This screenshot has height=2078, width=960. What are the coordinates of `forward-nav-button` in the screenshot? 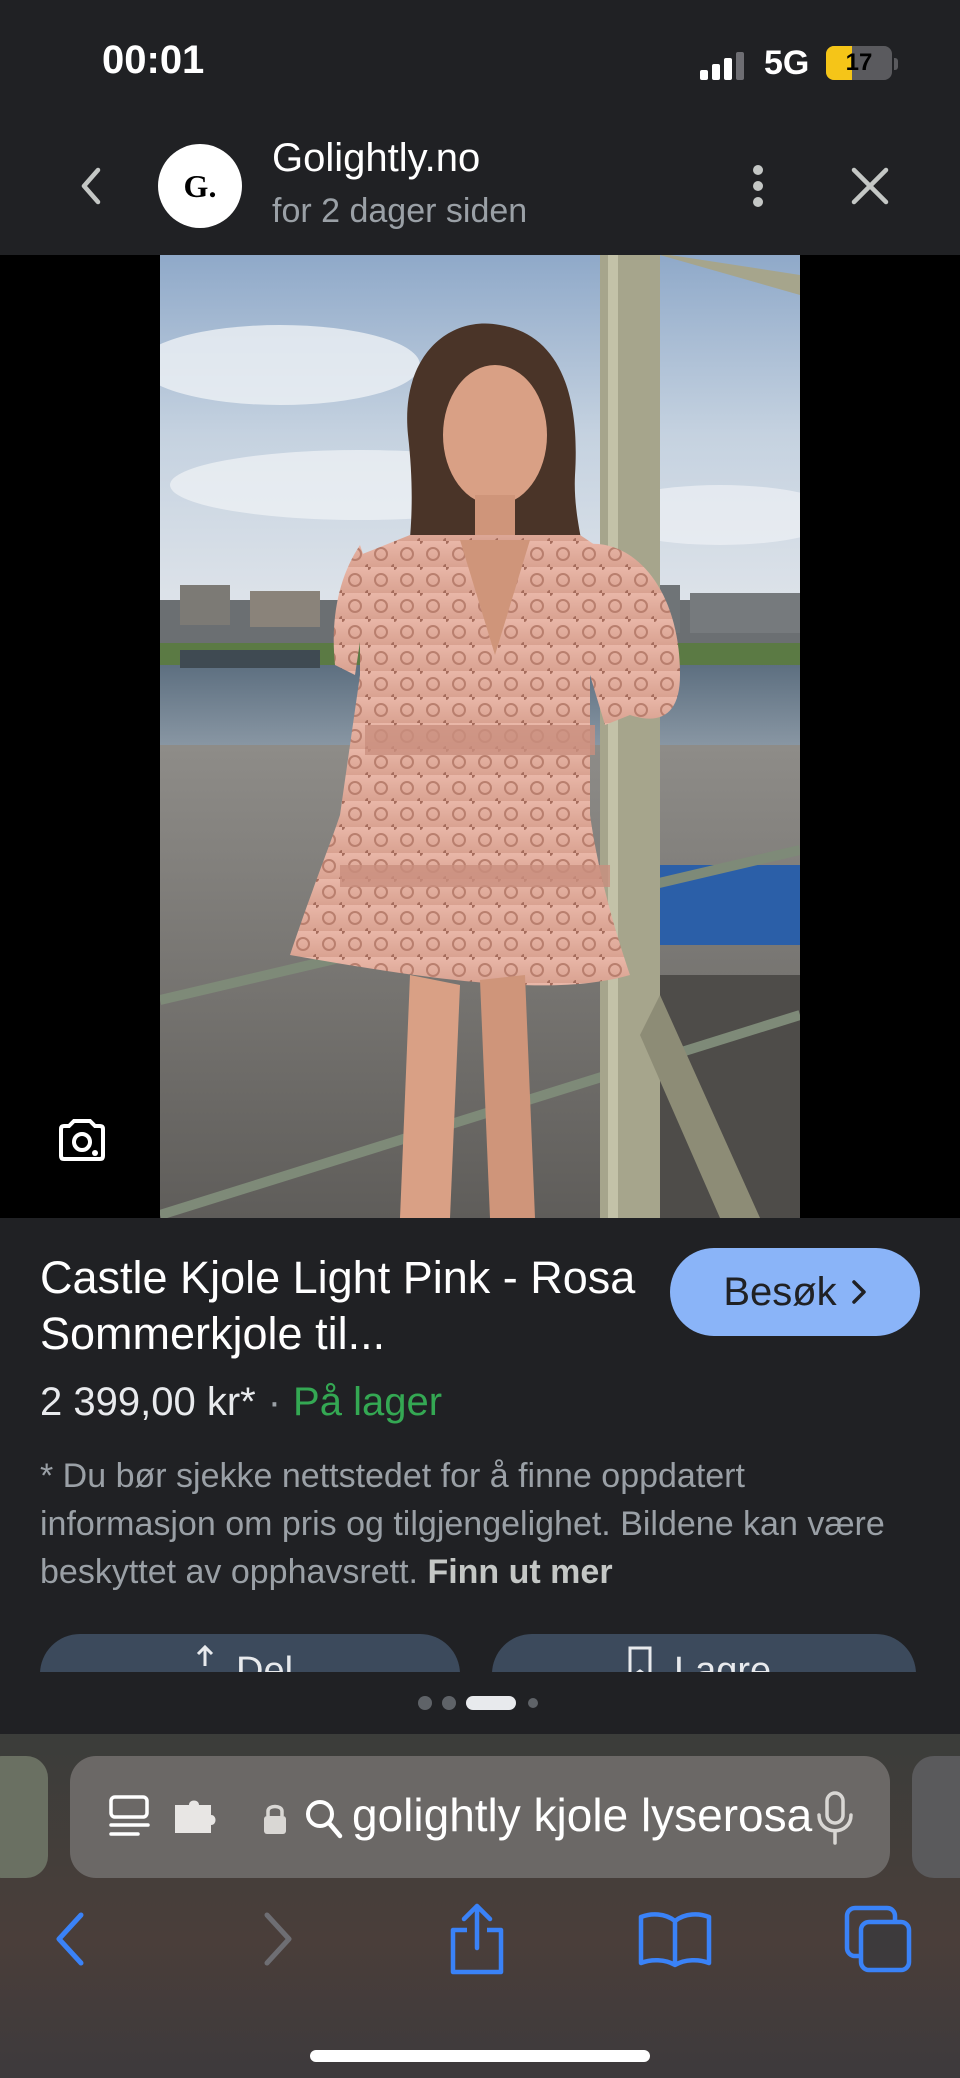 It's located at (279, 1939).